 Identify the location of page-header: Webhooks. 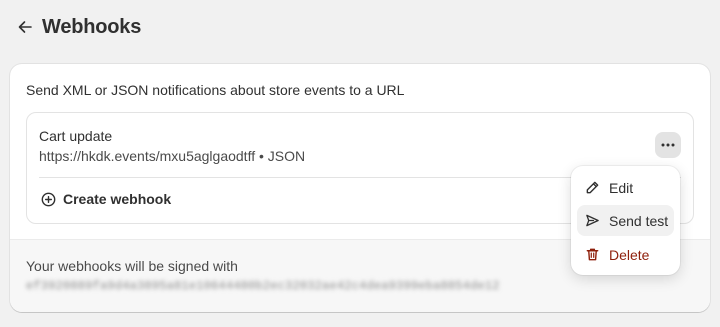
(77, 27).